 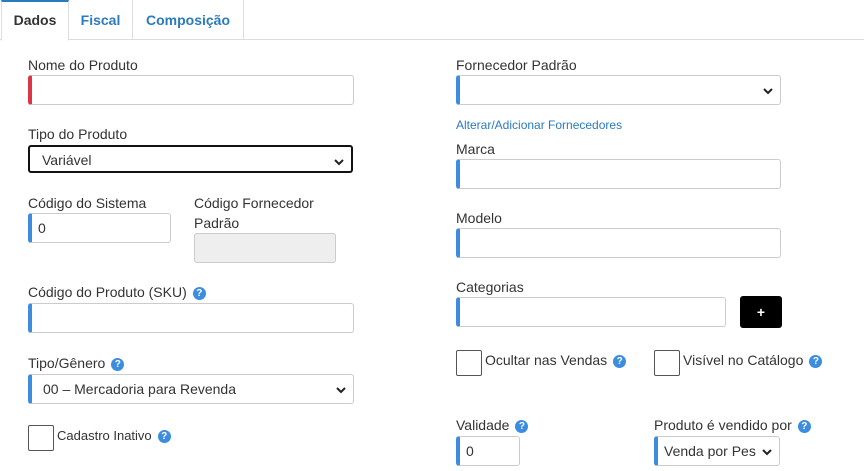 I want to click on sku-input, so click(x=191, y=318).